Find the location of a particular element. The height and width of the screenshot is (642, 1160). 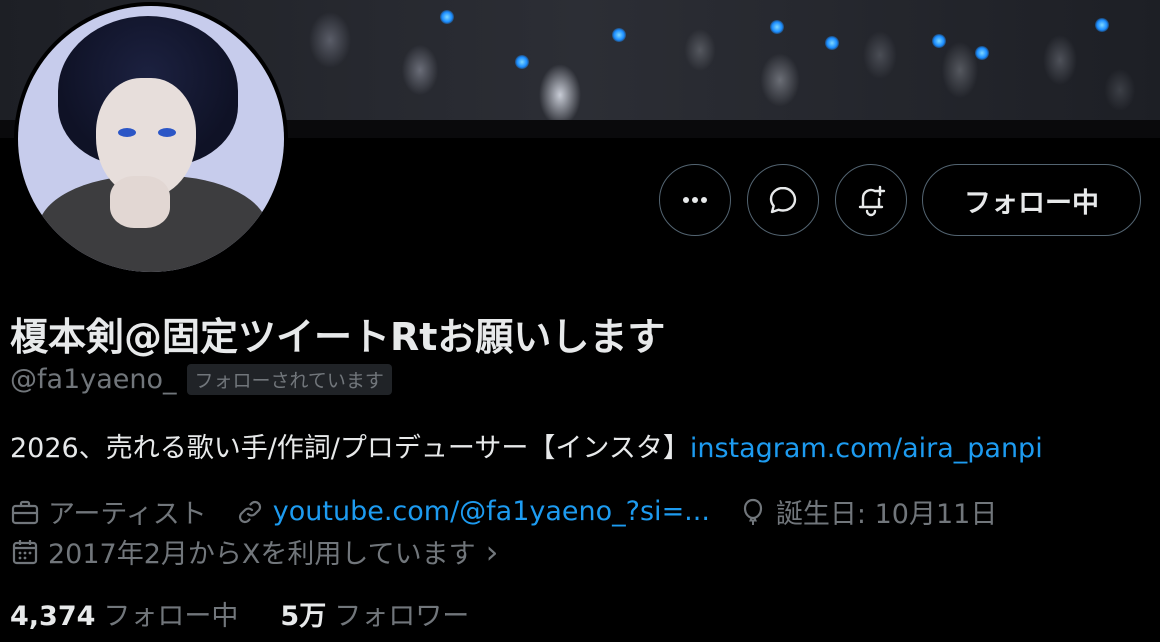

category: アーティスト is located at coordinates (108, 511).